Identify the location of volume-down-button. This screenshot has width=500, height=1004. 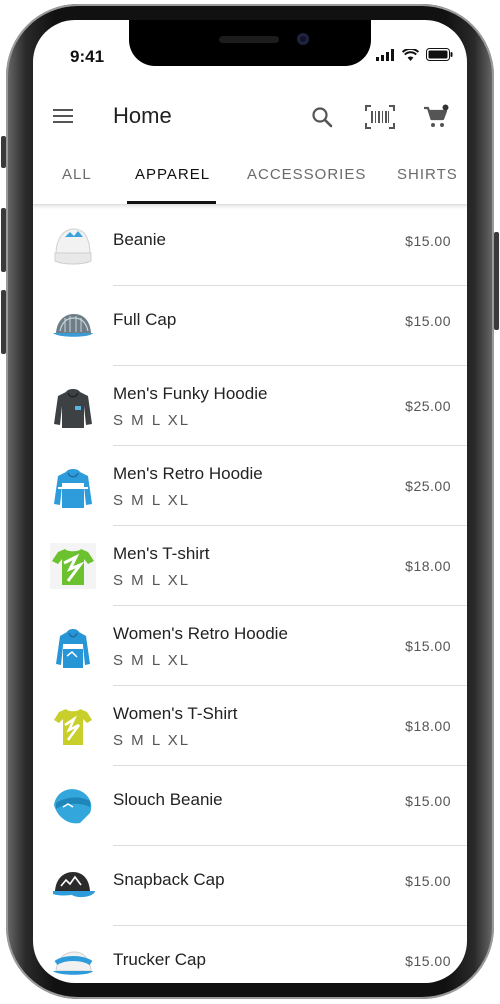
(3, 322).